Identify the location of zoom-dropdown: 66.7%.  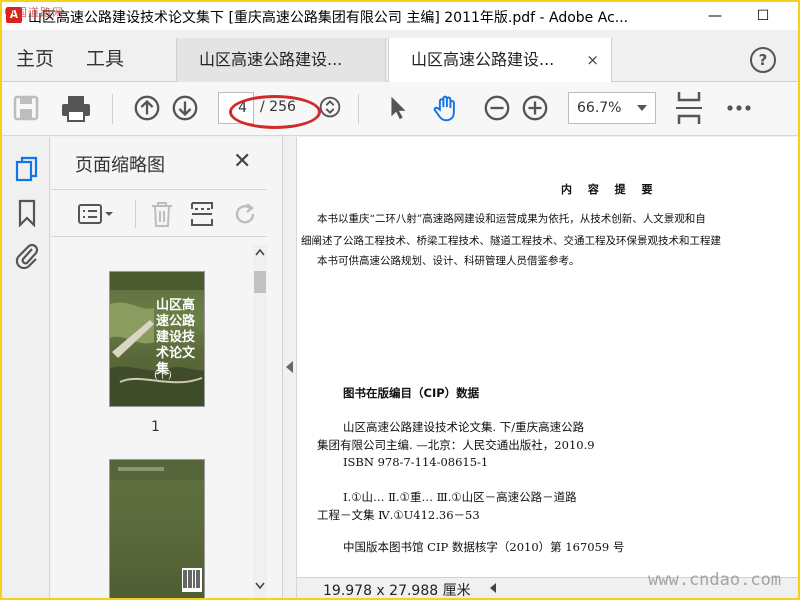
(612, 108).